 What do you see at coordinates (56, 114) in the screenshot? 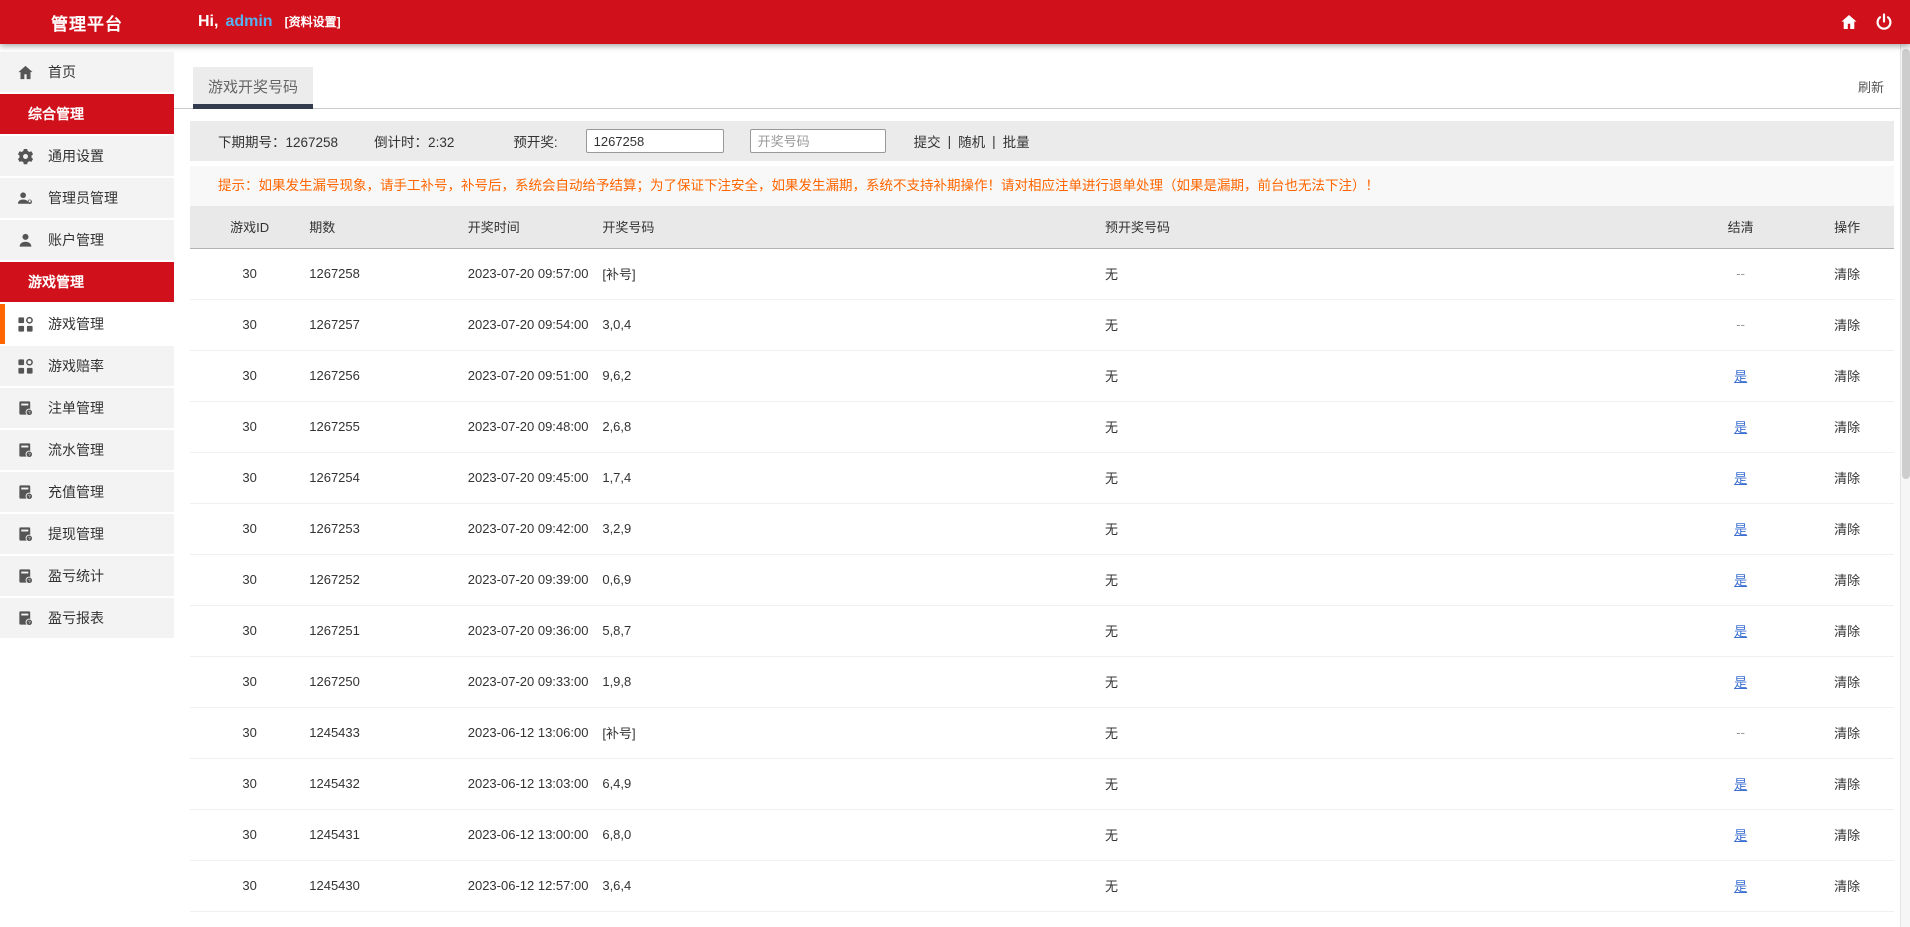
I see `sidebar-item-label: 综合管理` at bounding box center [56, 114].